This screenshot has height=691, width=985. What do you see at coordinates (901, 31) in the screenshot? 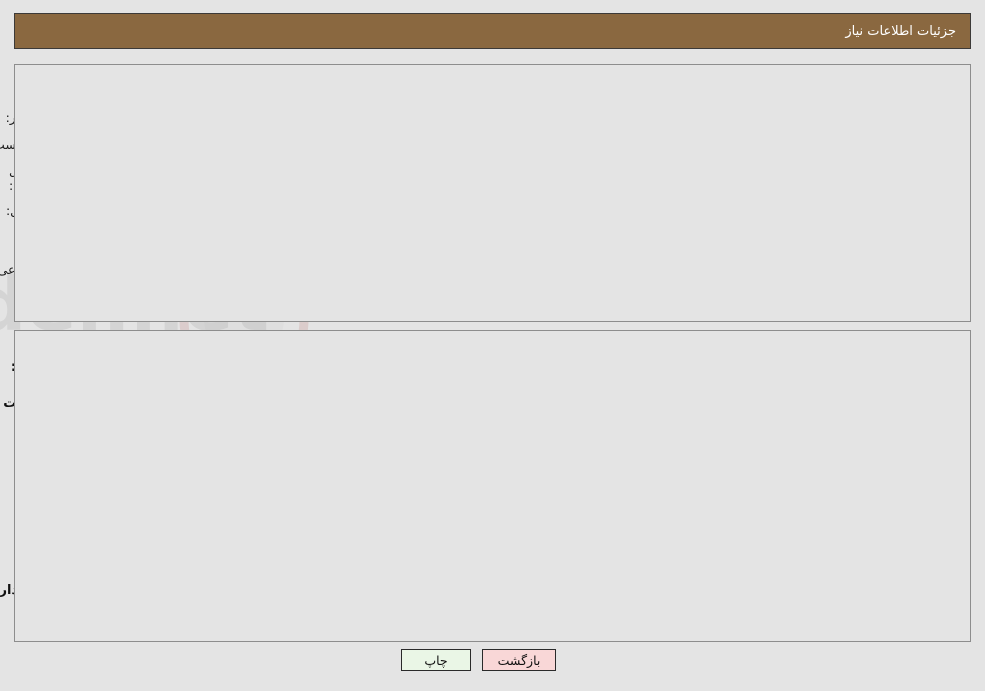
I see `page-title-text: جزئیات اطلاعات نیاز` at bounding box center [901, 31].